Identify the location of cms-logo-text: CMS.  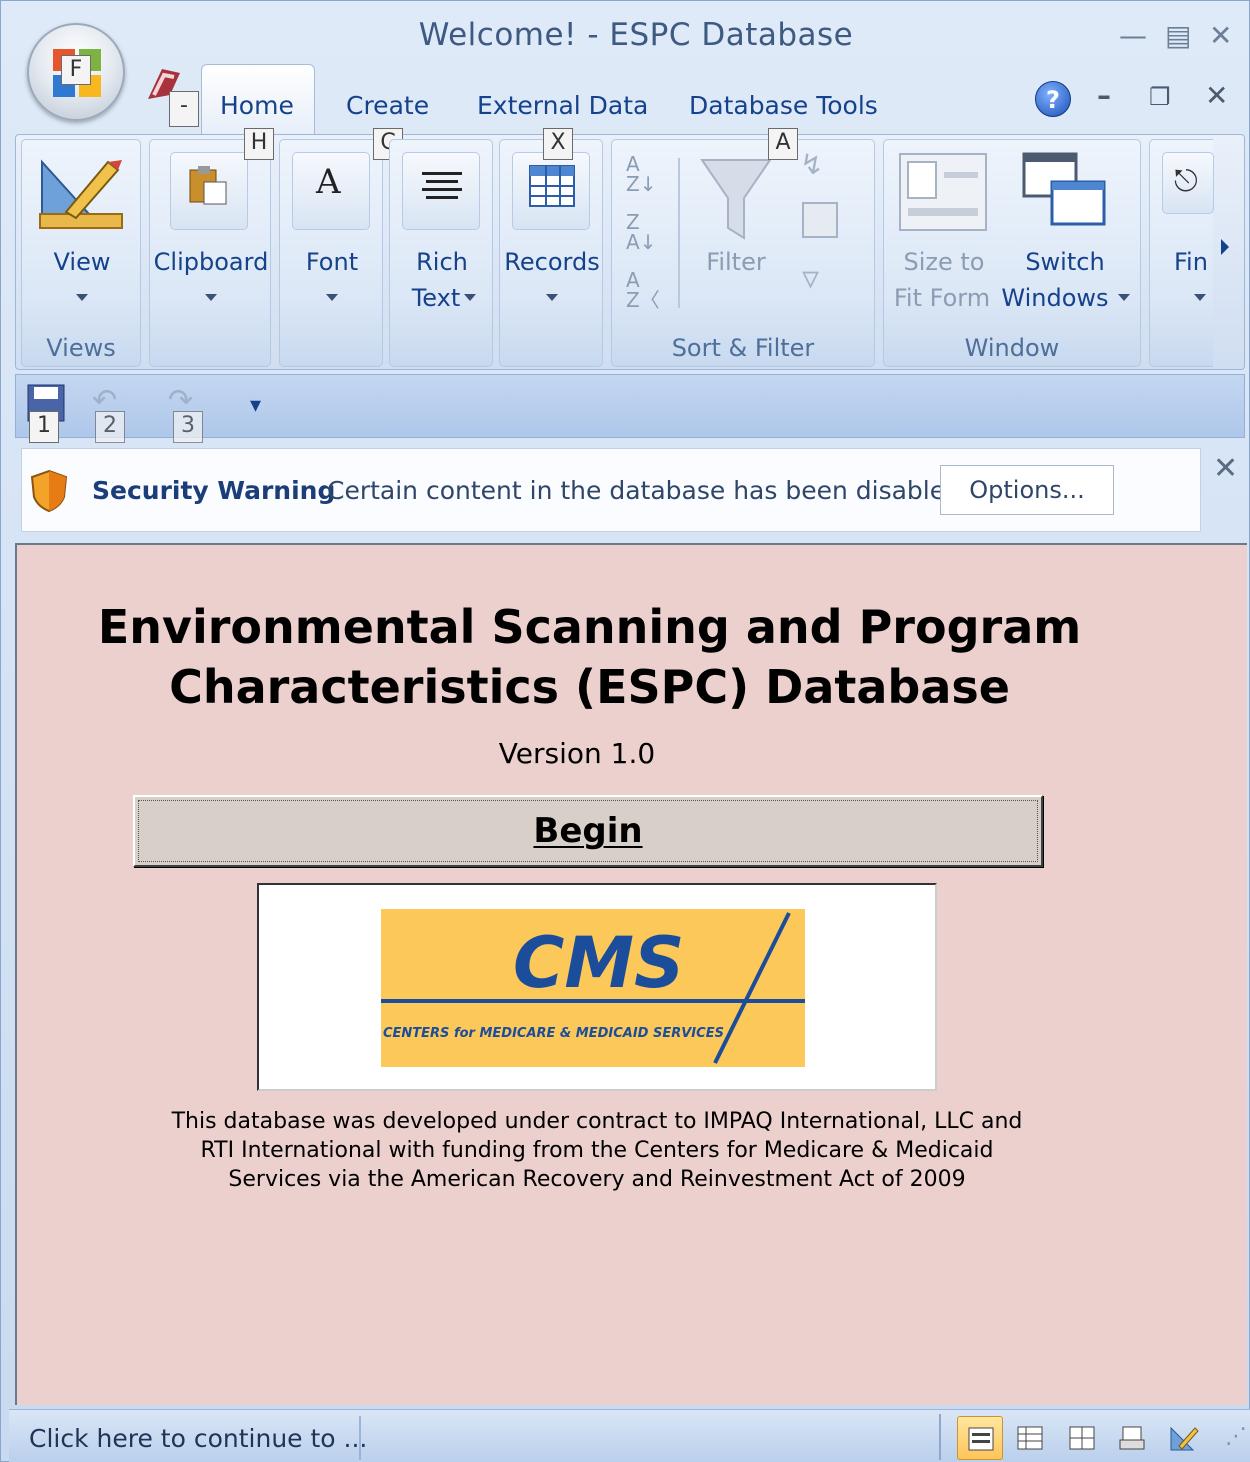
(598, 963).